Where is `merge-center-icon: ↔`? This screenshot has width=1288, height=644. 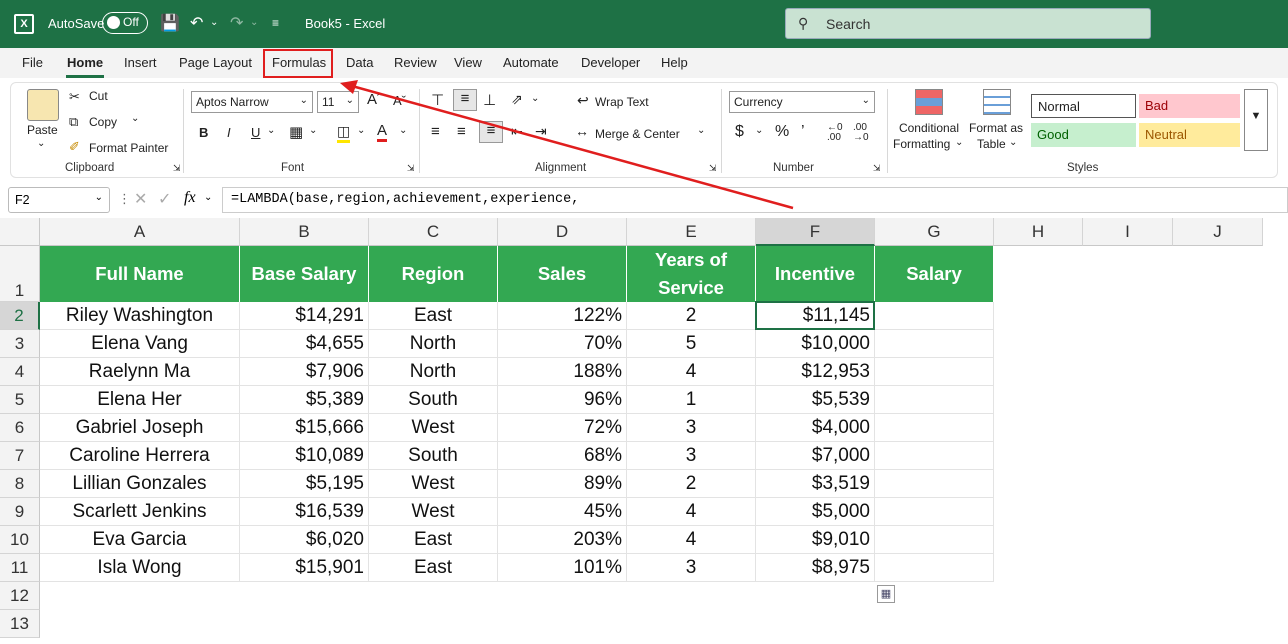
merge-center-icon: ↔ is located at coordinates (582, 131).